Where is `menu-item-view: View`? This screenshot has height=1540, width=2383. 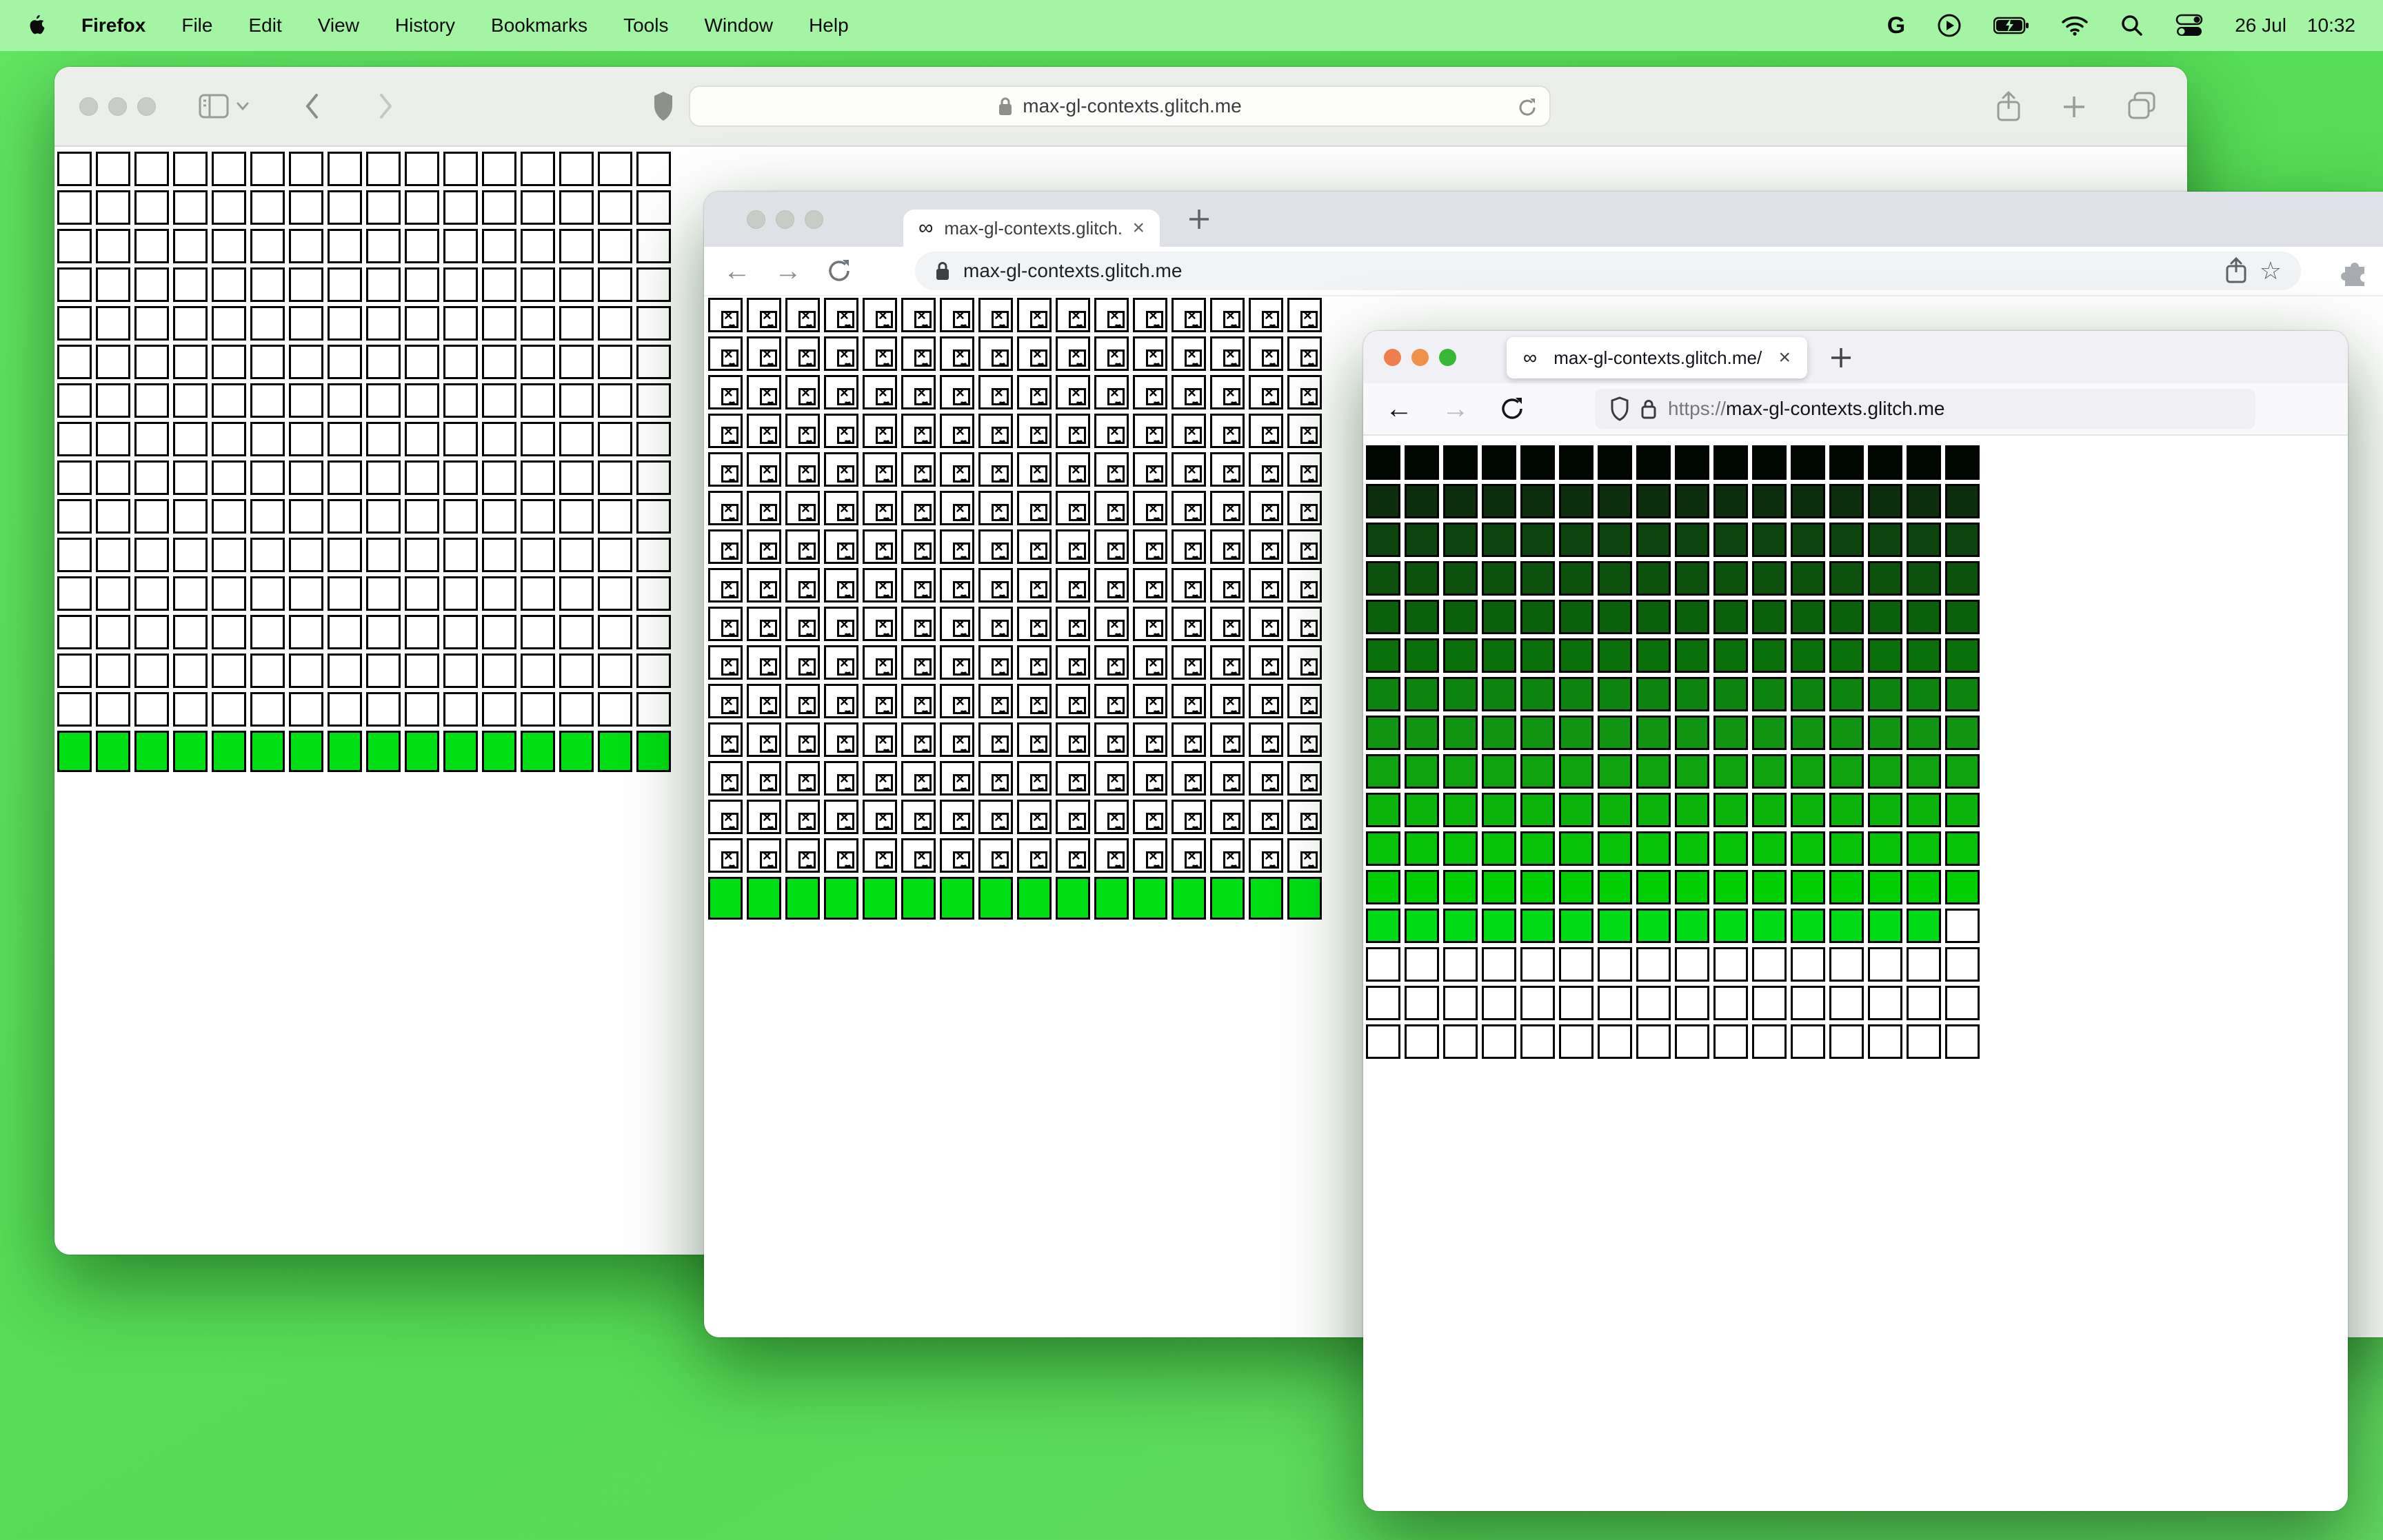 menu-item-view: View is located at coordinates (338, 26).